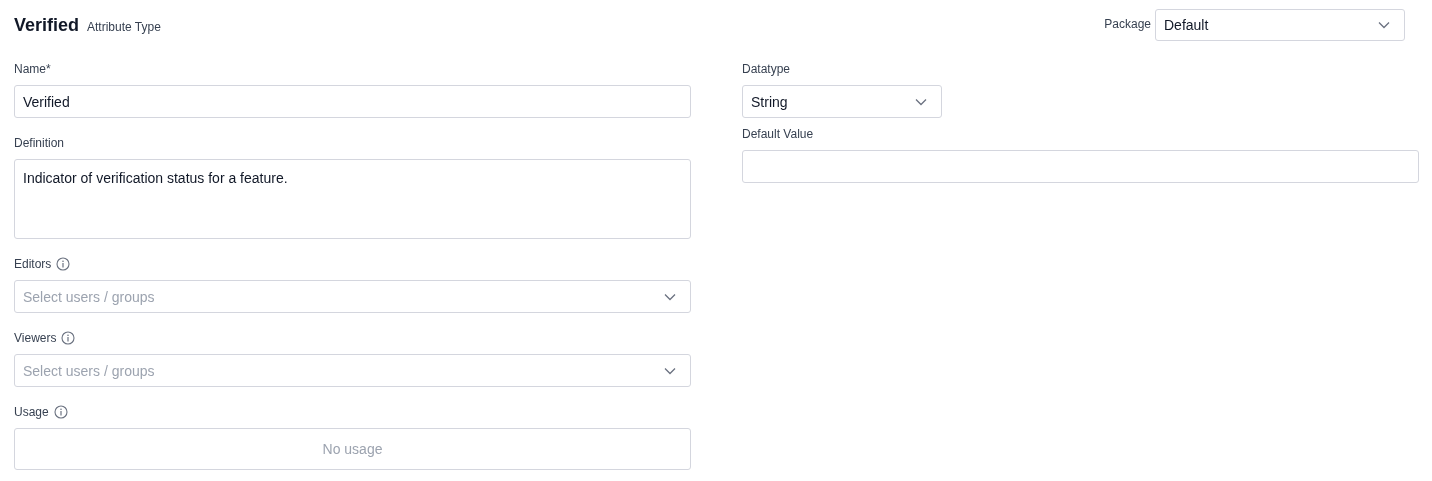  Describe the element at coordinates (1280, 25) in the screenshot. I see `package-select: Default` at that location.